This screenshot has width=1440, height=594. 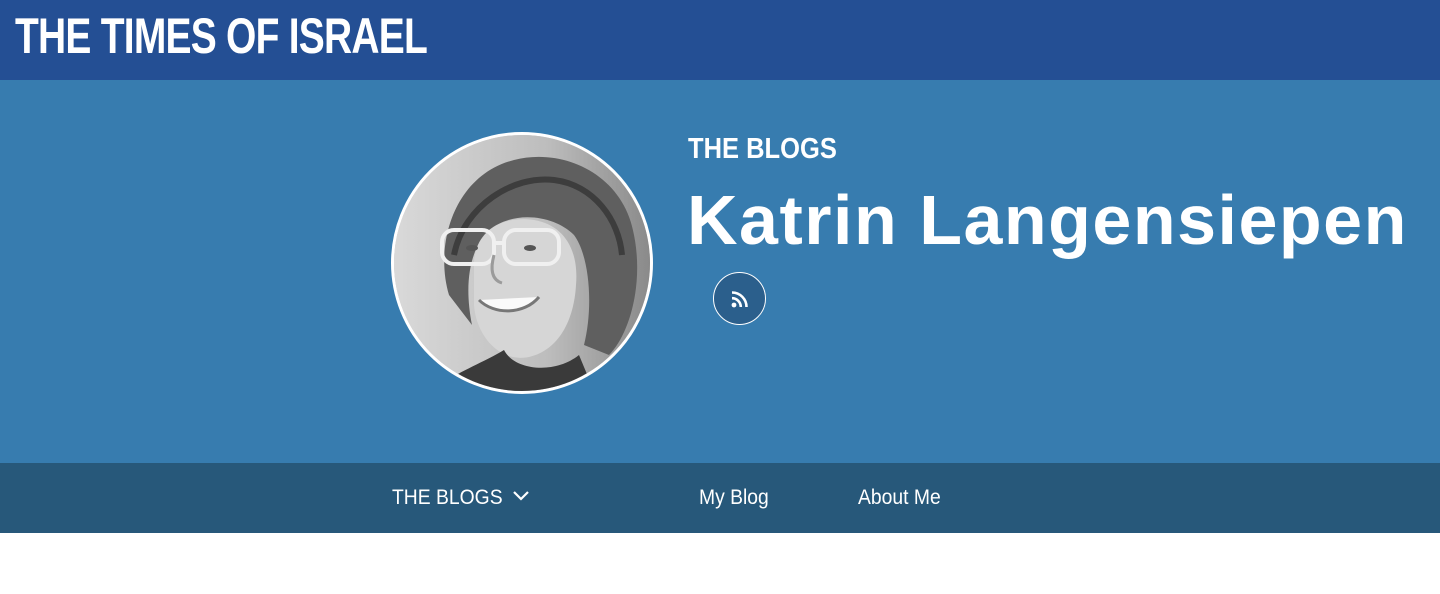 I want to click on site-header: THE TIMES OF ISRAEL, so click(x=720, y=40).